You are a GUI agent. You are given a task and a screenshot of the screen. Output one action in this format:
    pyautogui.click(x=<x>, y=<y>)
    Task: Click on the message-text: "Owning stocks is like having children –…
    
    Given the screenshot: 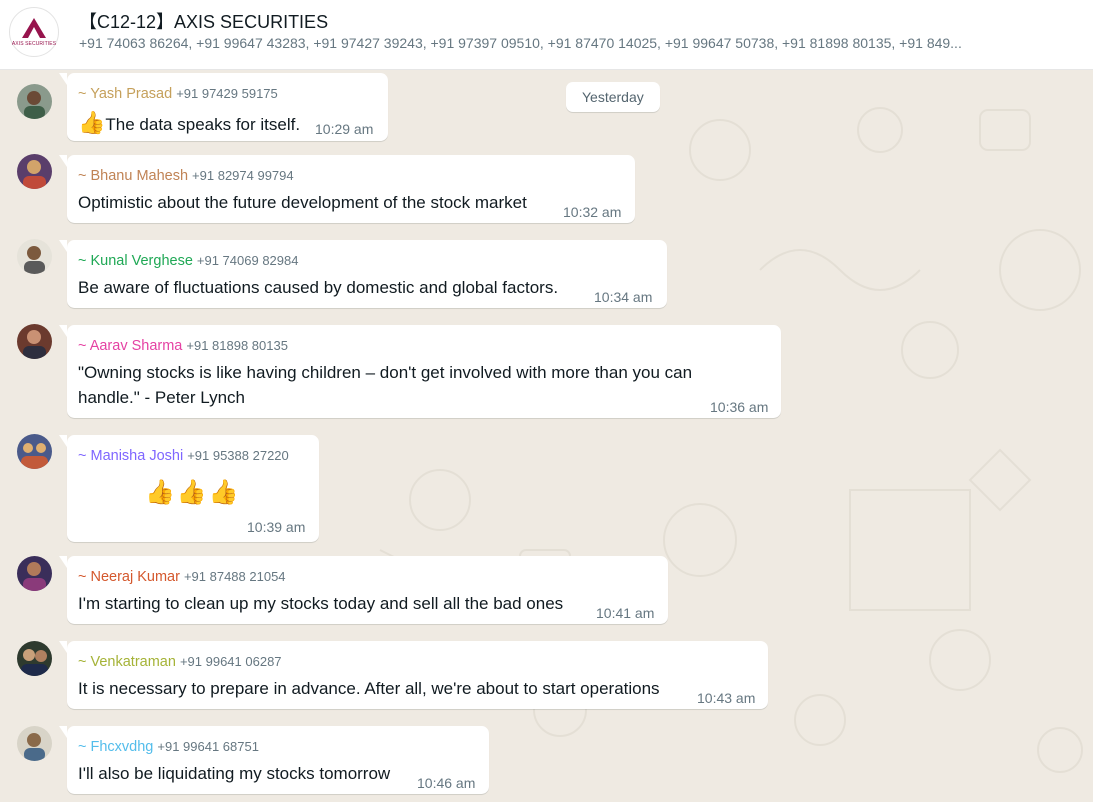 What is the action you would take?
    pyautogui.click(x=385, y=385)
    